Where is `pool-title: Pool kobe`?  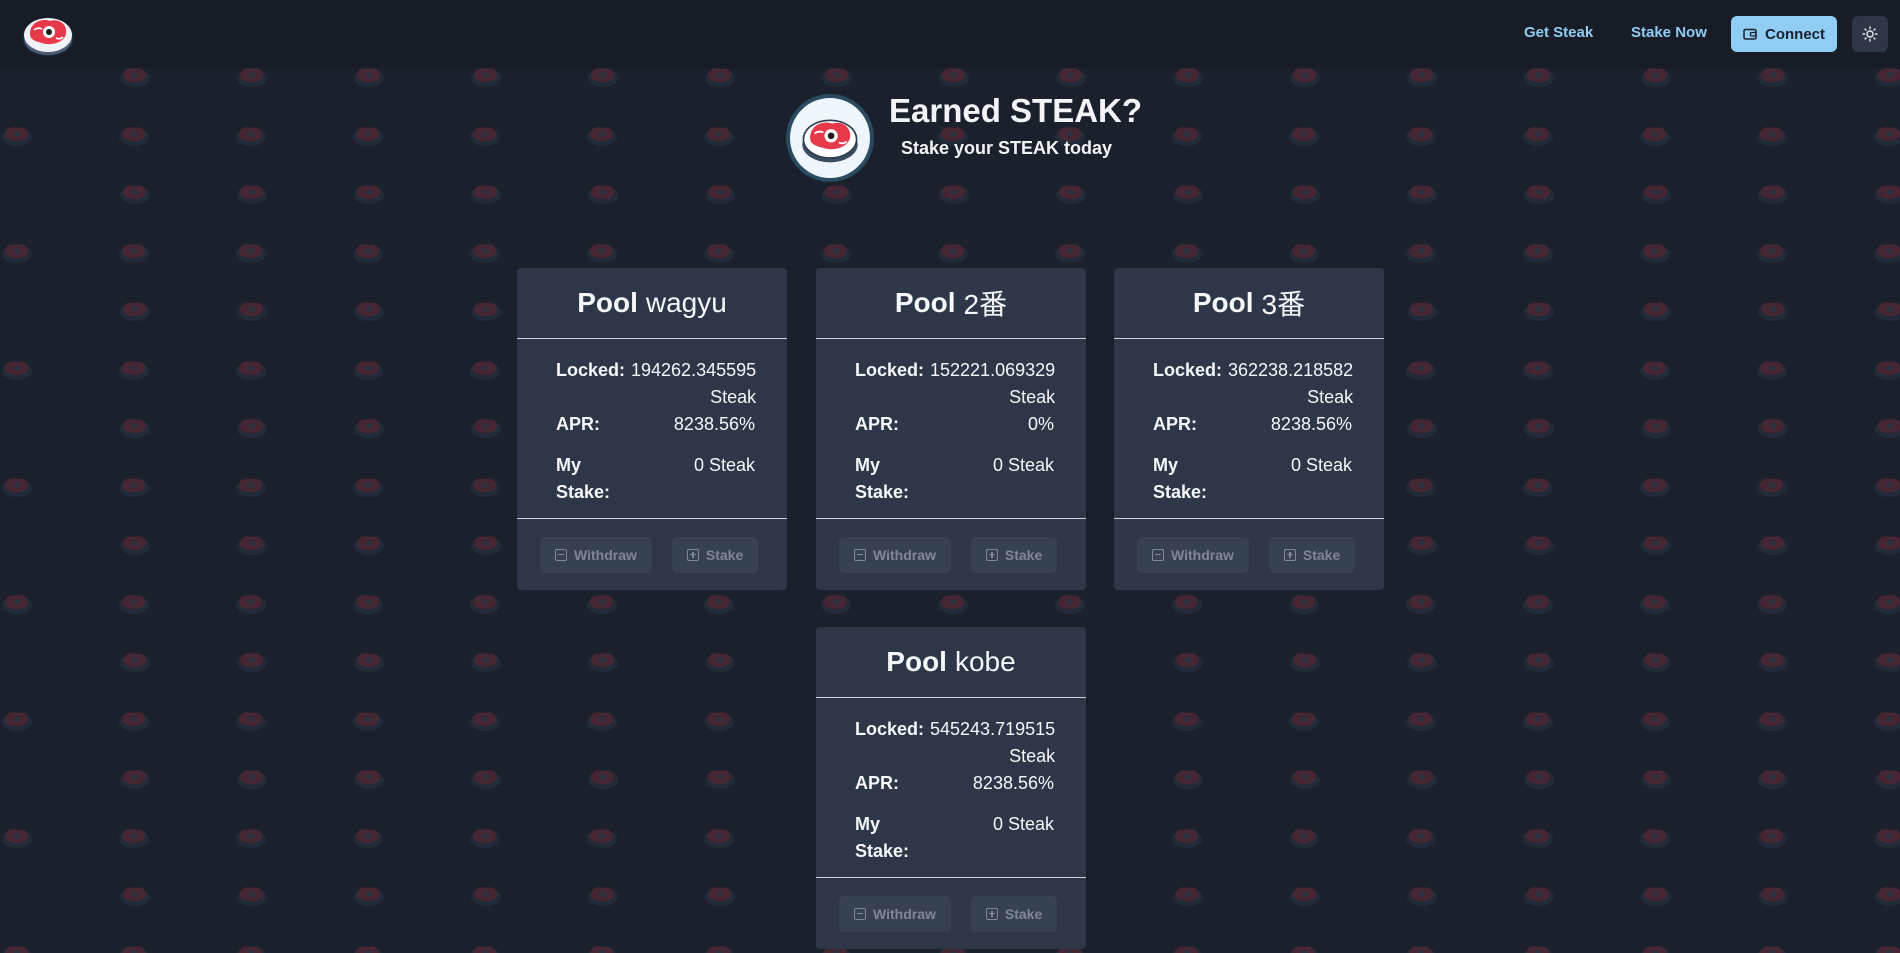
pool-title: Pool kobe is located at coordinates (951, 662).